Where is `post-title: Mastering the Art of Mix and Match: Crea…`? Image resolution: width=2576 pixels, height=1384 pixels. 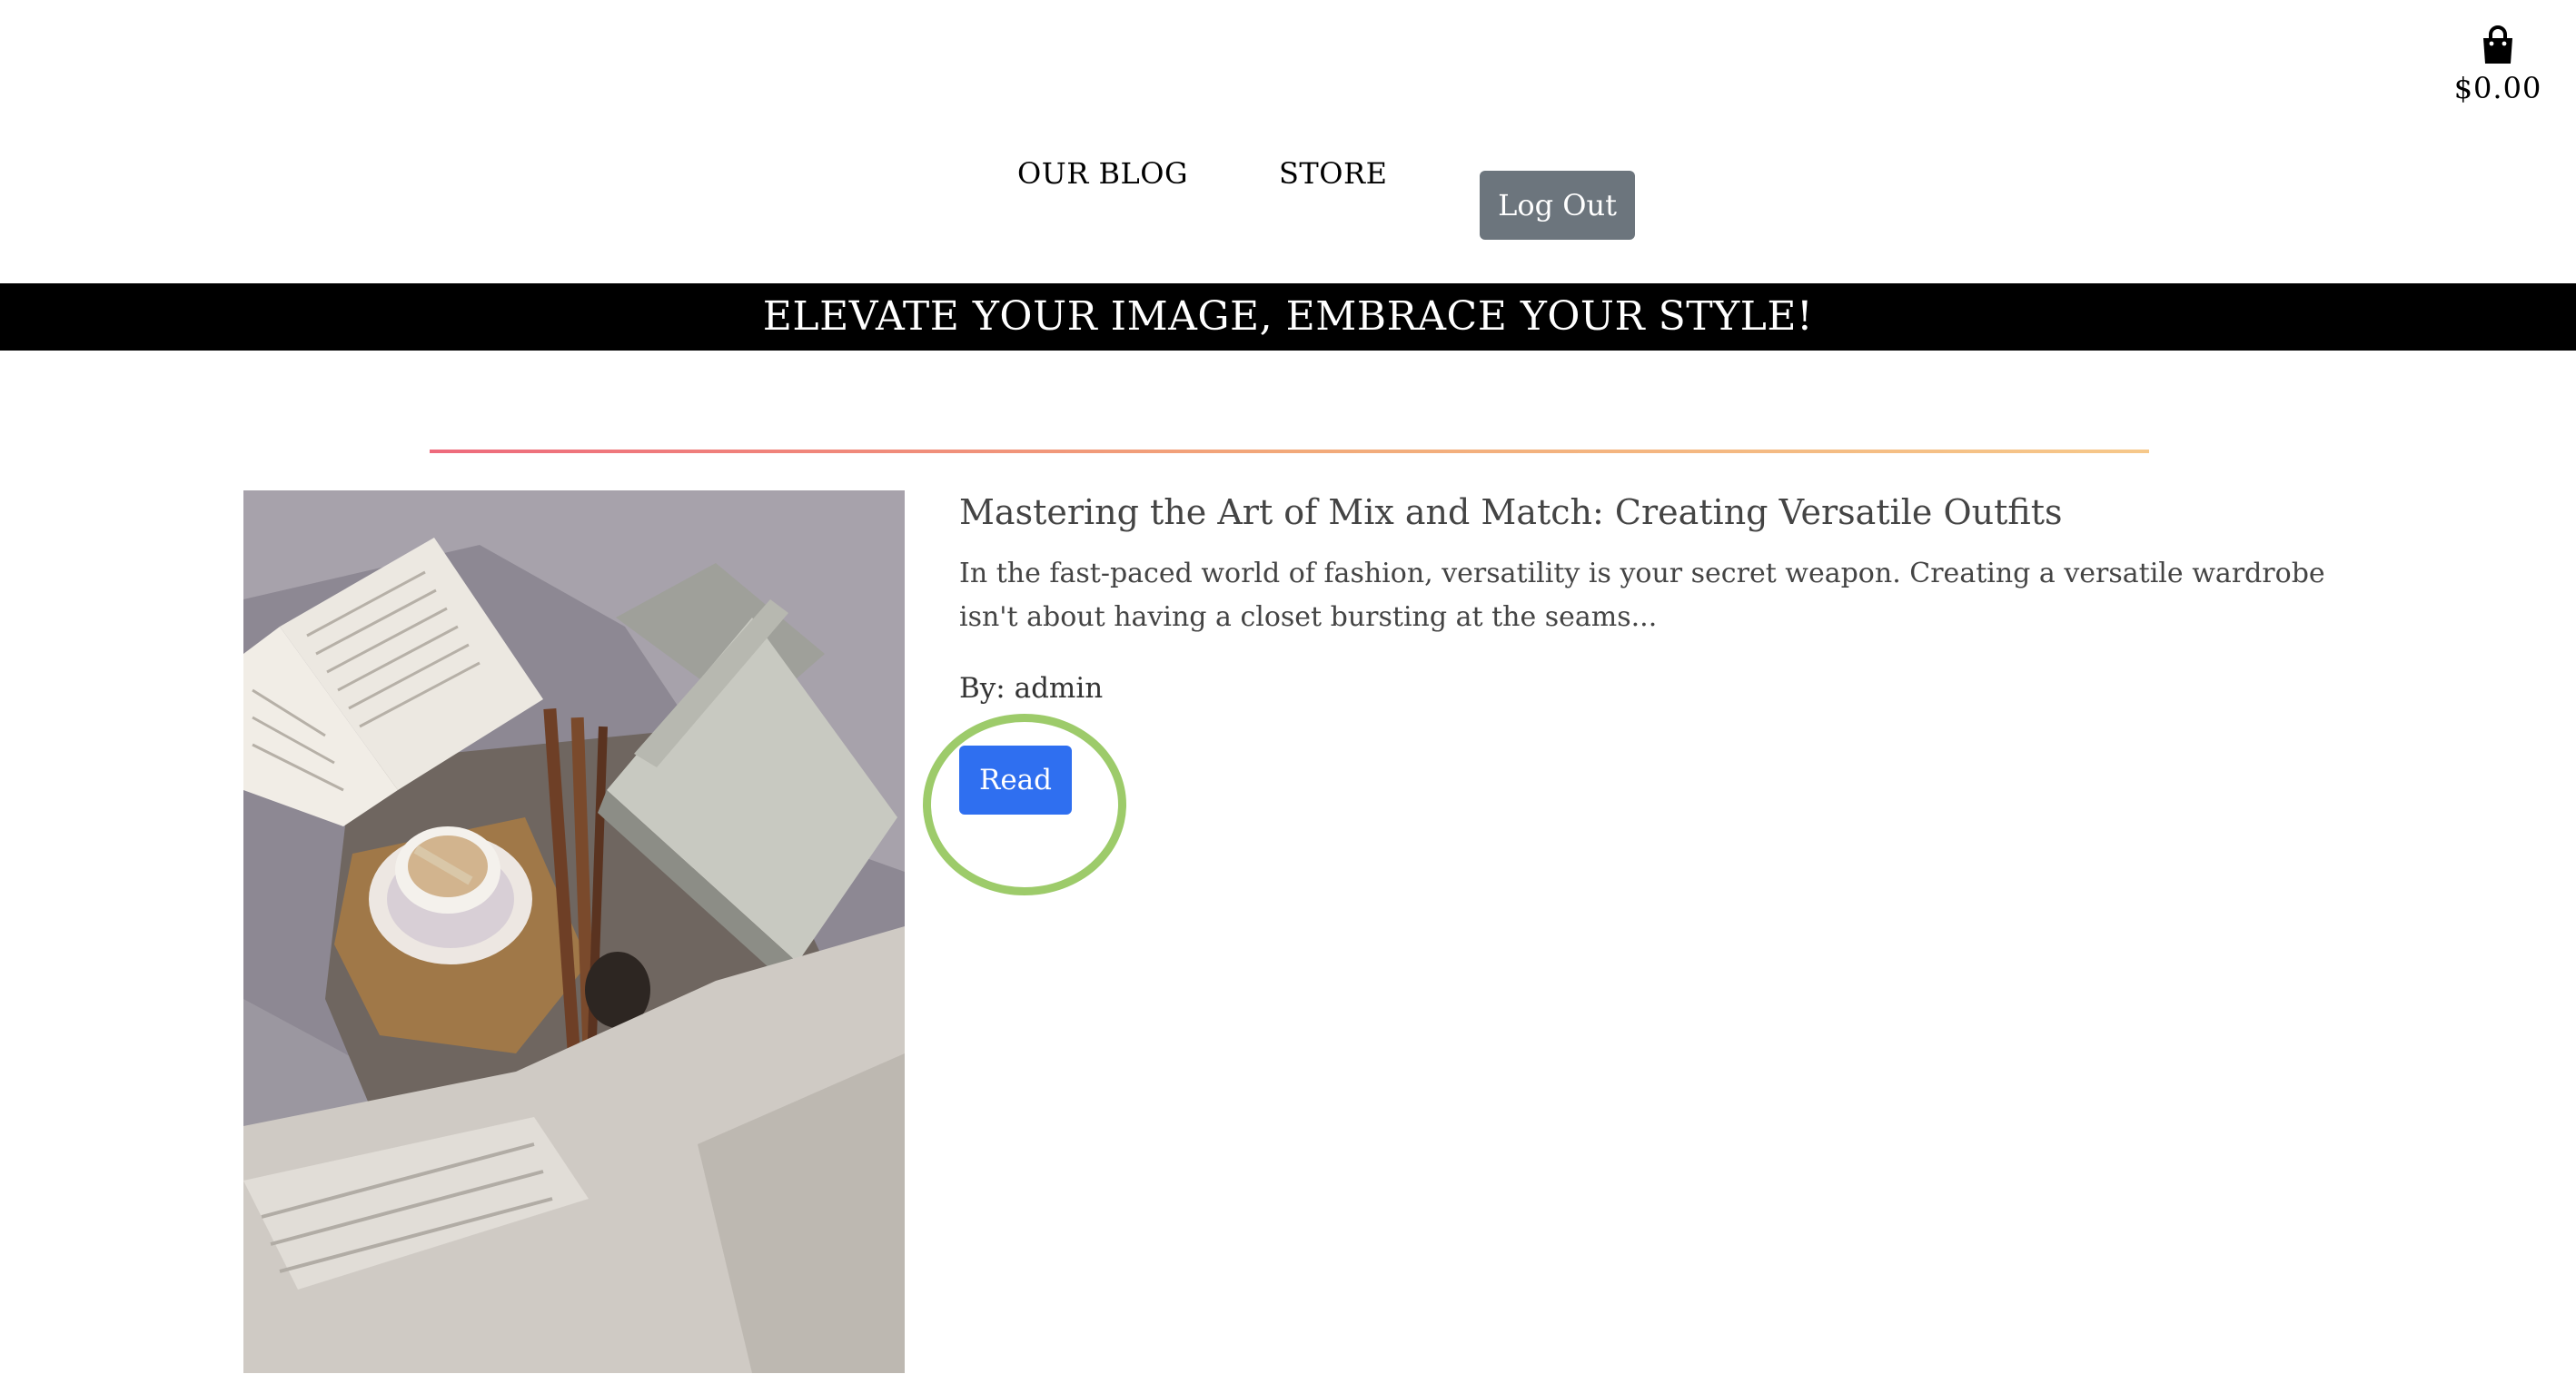
post-title: Mastering the Art of Mix and Match: Crea… is located at coordinates (1649, 512).